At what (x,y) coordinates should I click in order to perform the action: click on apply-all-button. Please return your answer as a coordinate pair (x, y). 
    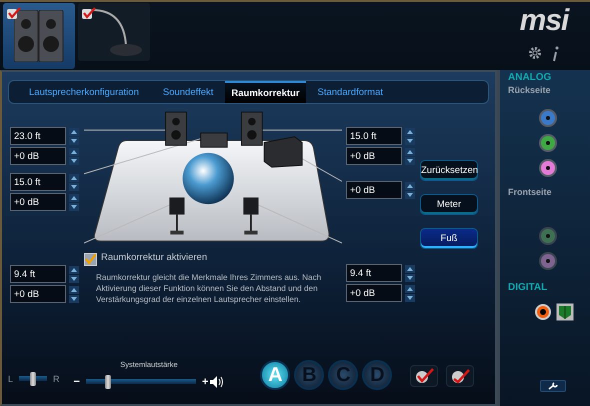
    Looking at the image, I should click on (460, 376).